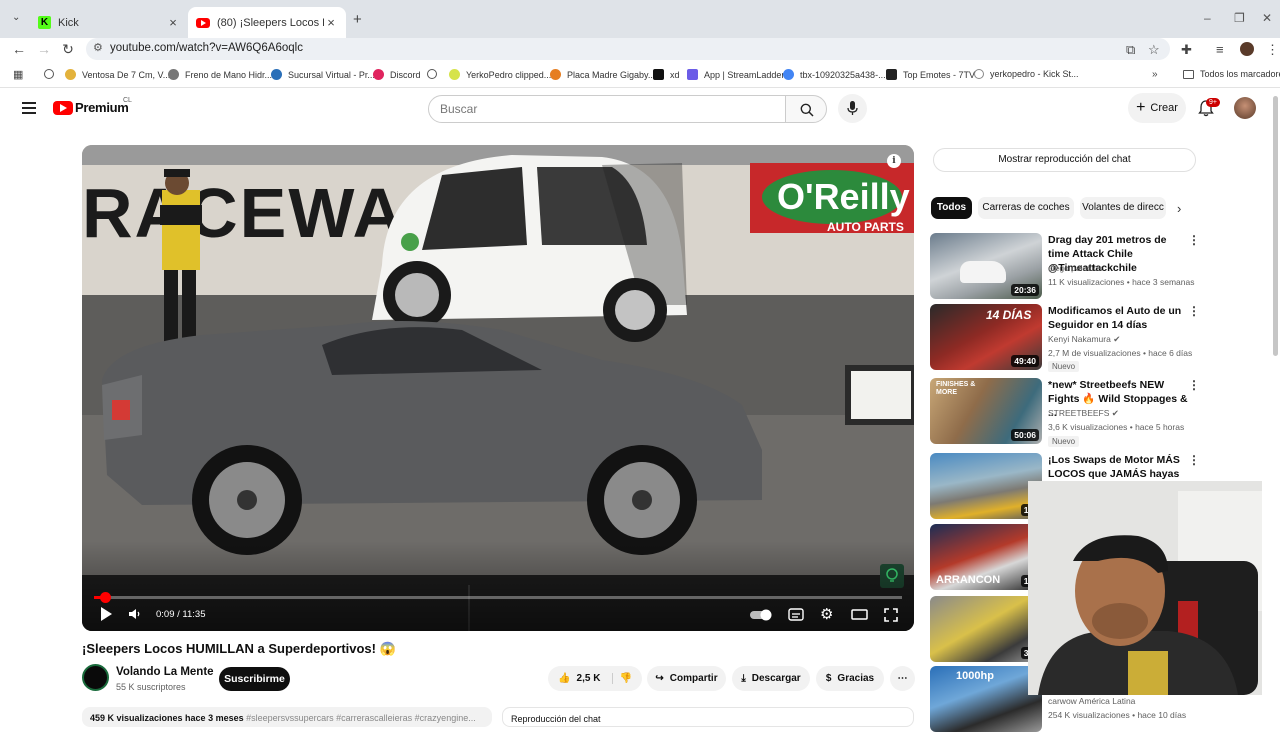 The width and height of the screenshot is (1280, 732). What do you see at coordinates (1084, 339) in the screenshot?
I see `channel-name: Kenyi Nakamura ✔` at bounding box center [1084, 339].